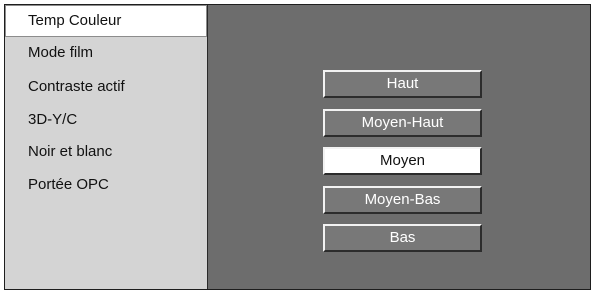  I want to click on menu-item-noir-et-blanc: Noir et blanc, so click(106, 152).